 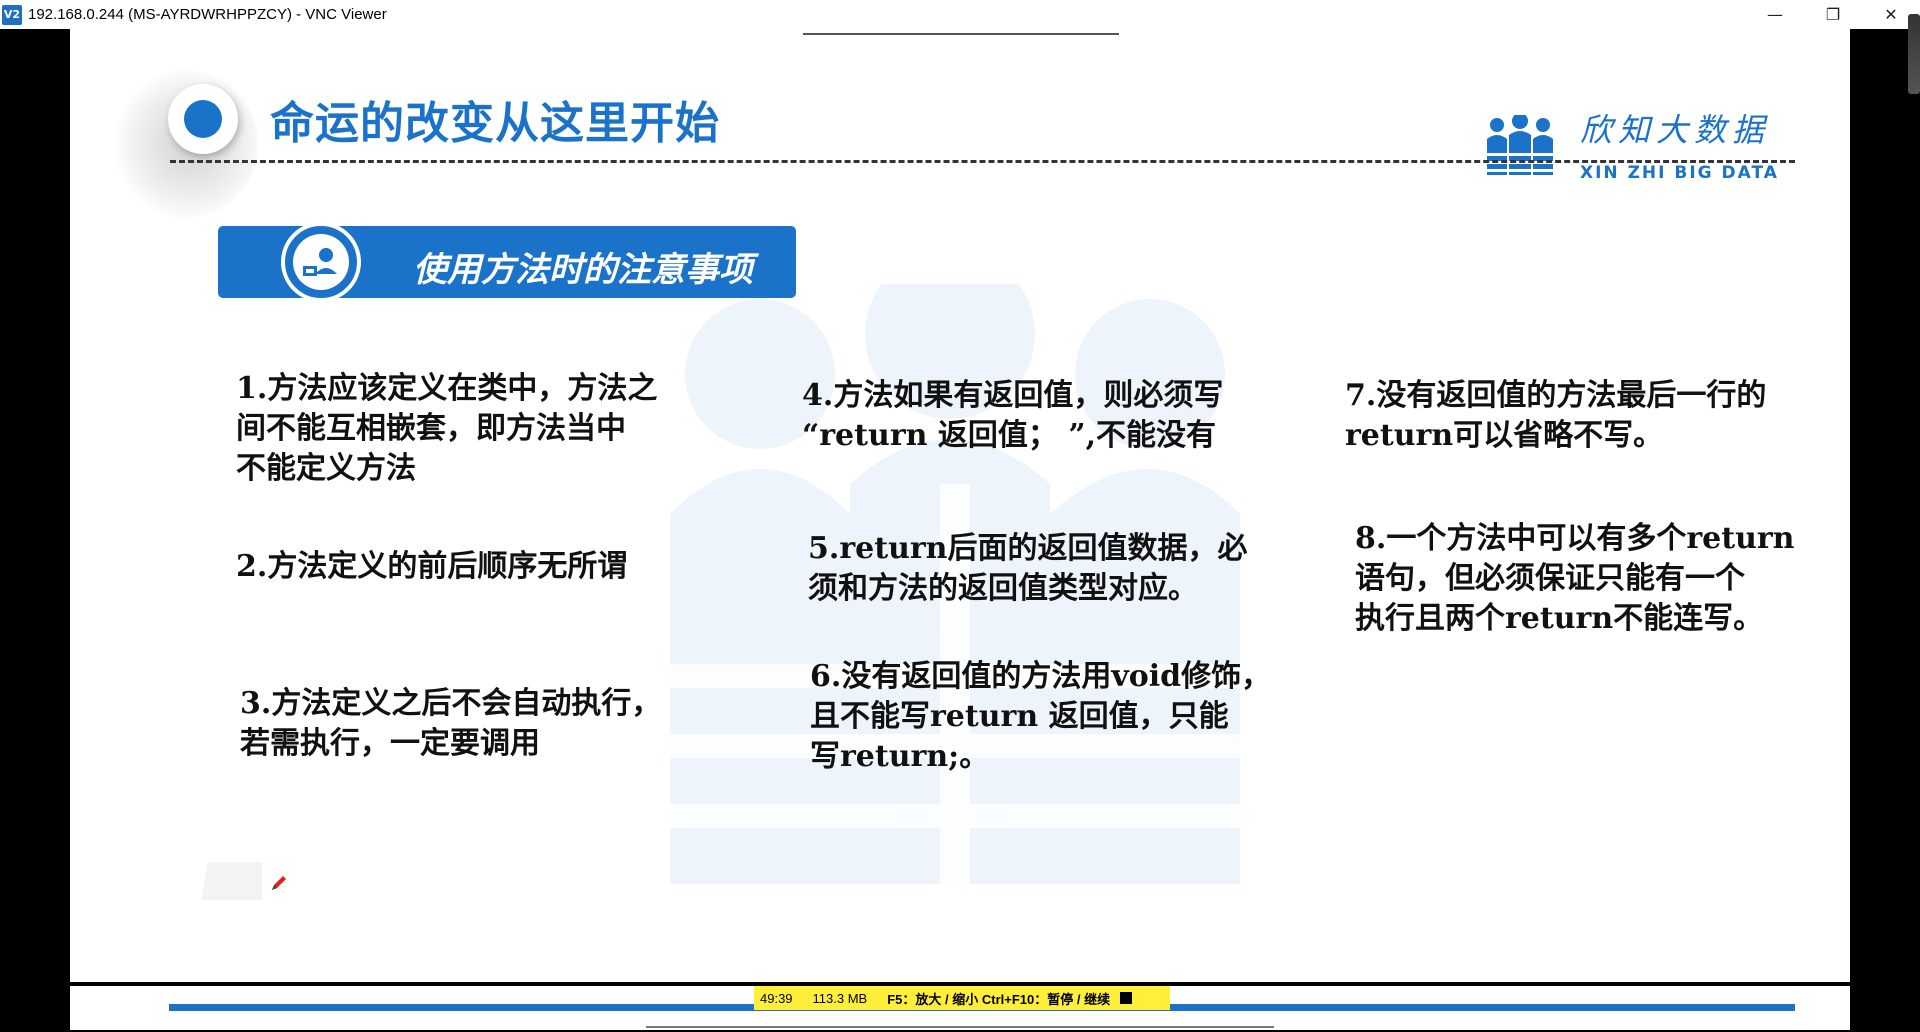 I want to click on note-line: 不能定义方法, so click(x=326, y=468).